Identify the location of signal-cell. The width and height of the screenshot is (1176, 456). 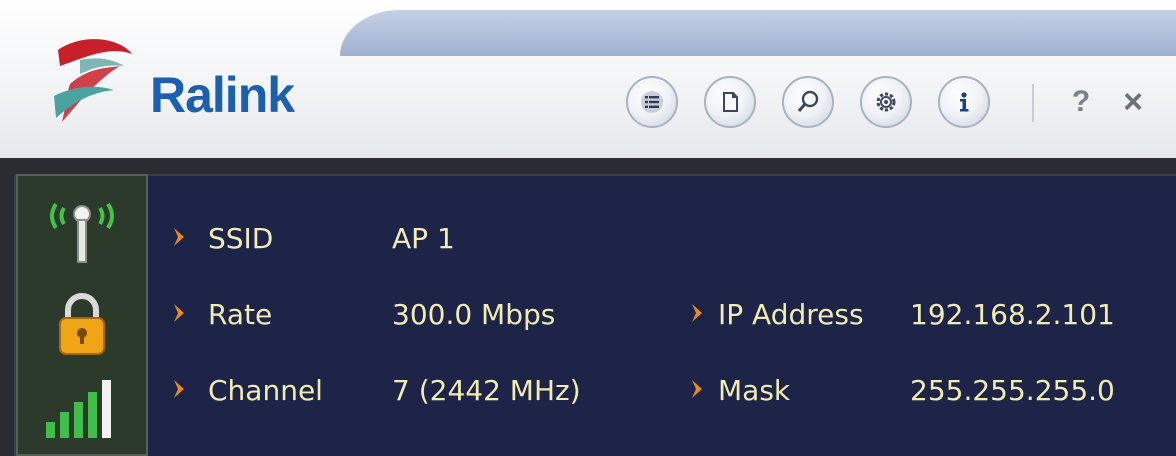
(82, 408).